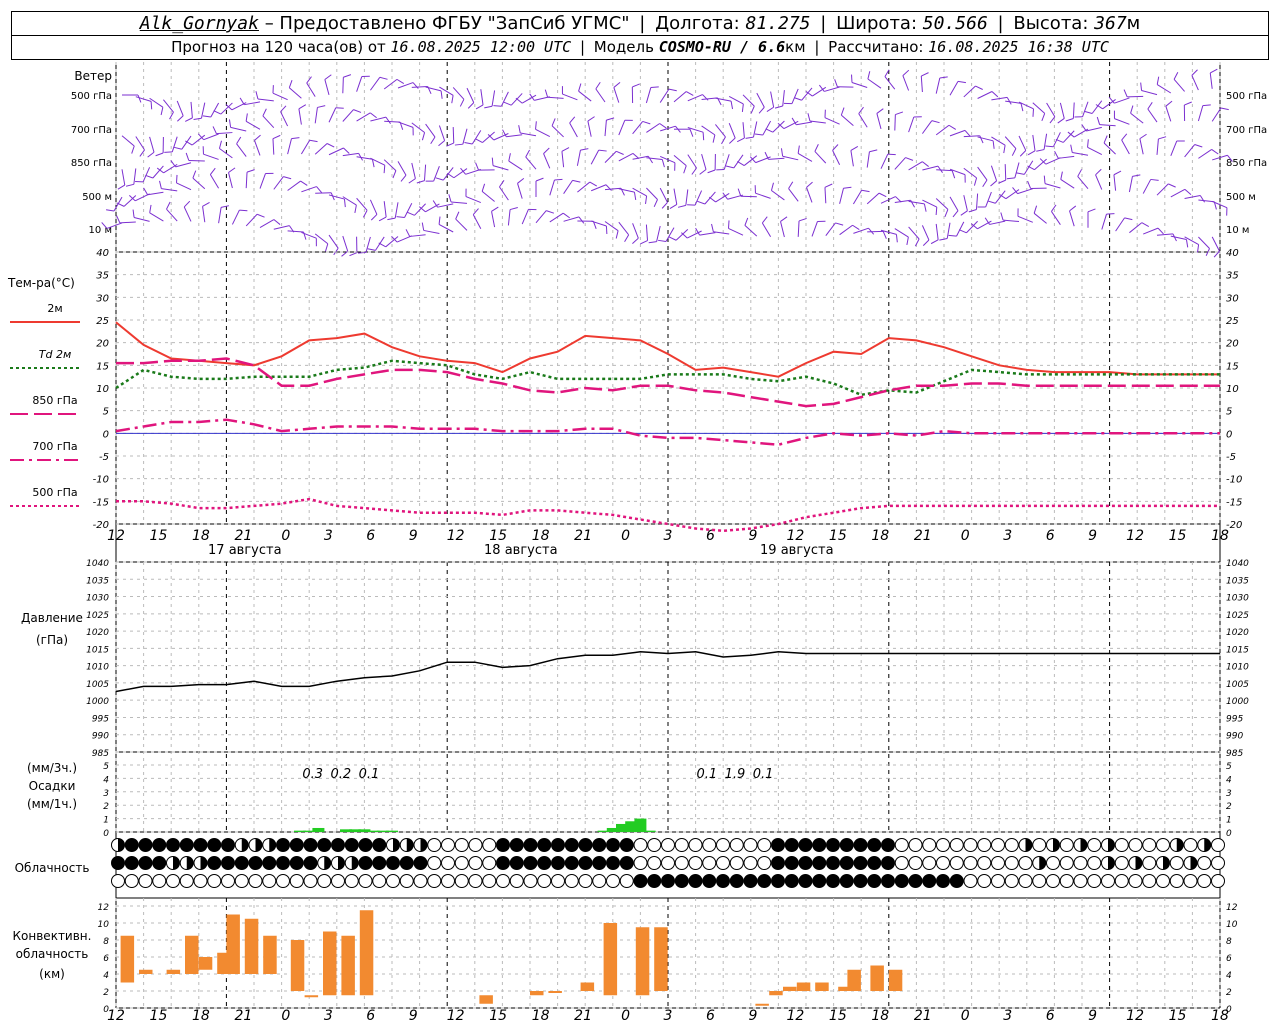 The height and width of the screenshot is (1024, 1280). Describe the element at coordinates (1234, 502) in the screenshot. I see `temp-tick-label-right: -15` at that location.